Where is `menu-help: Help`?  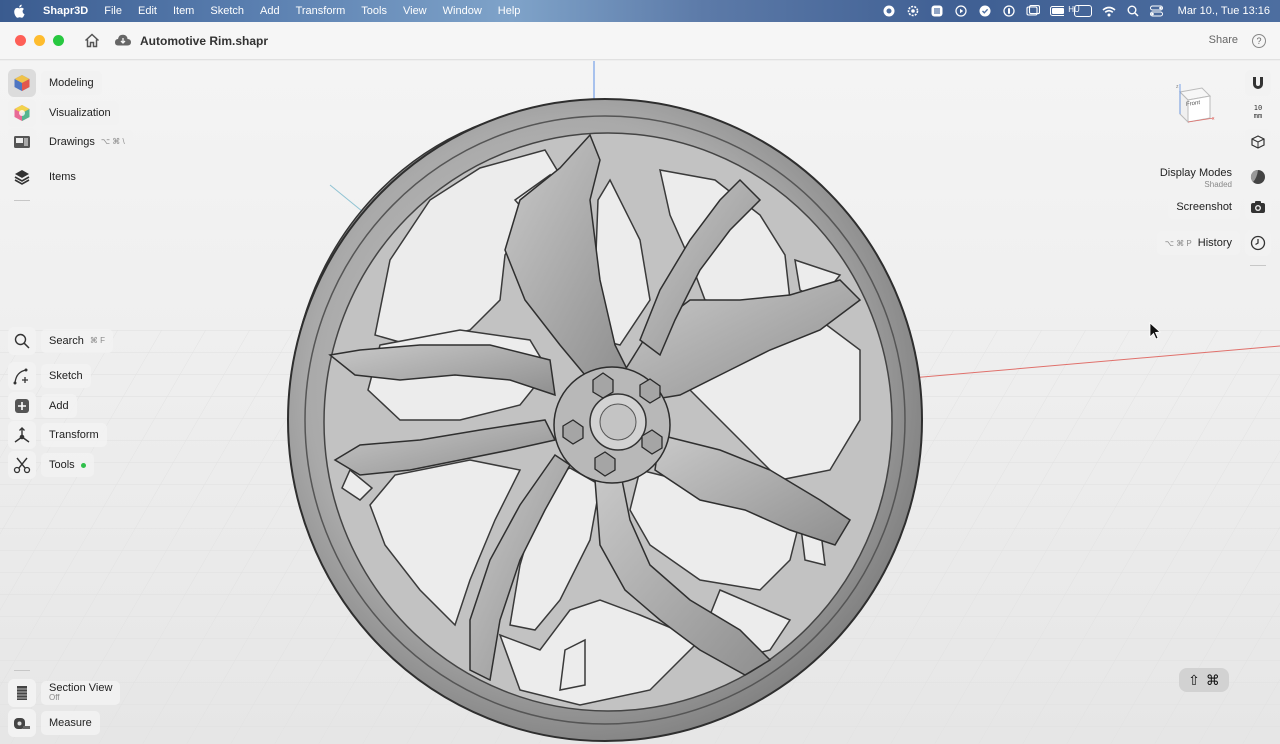 menu-help: Help is located at coordinates (509, 11).